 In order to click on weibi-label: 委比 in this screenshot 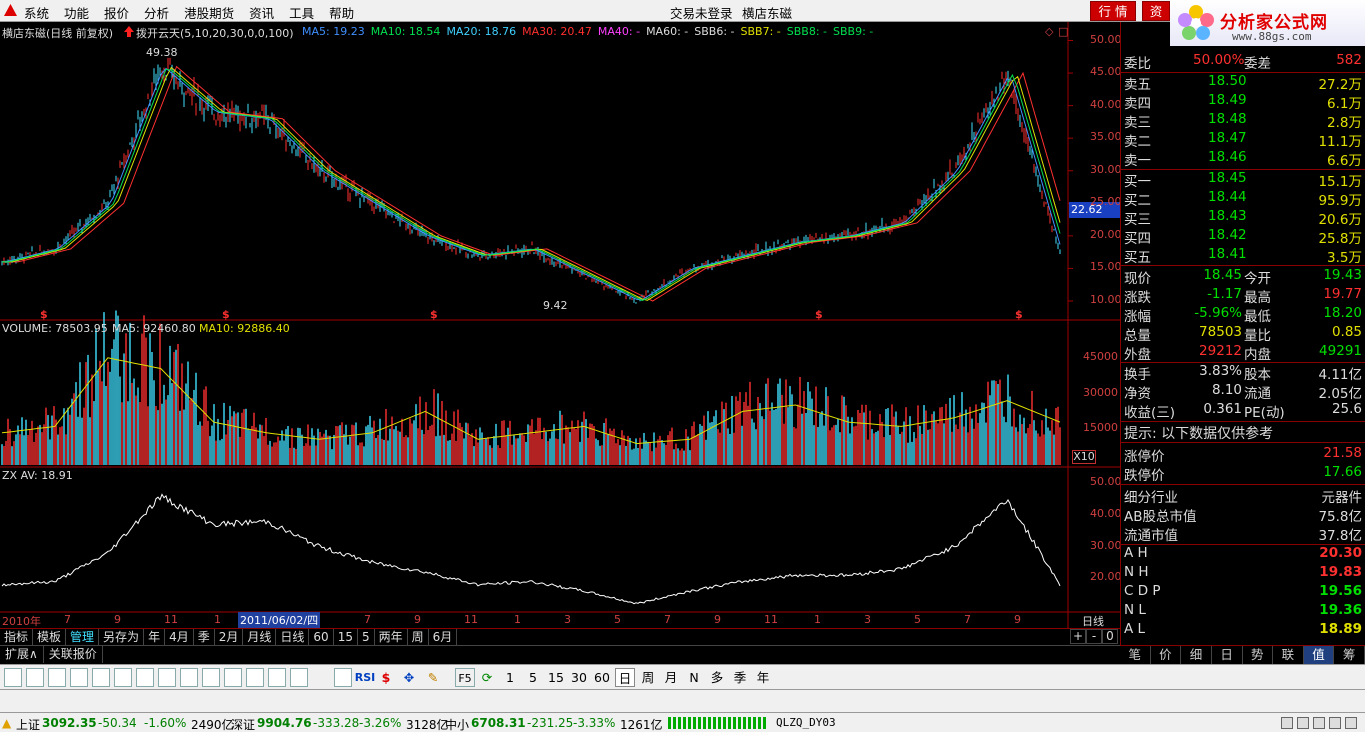, I will do `click(1137, 64)`.